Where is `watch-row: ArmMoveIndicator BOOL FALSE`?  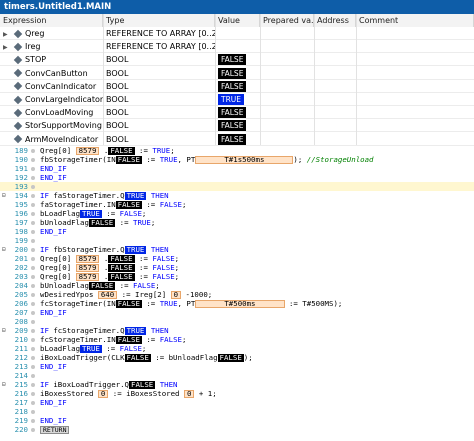
watch-row: ArmMoveIndicator BOOL FALSE is located at coordinates (237, 139).